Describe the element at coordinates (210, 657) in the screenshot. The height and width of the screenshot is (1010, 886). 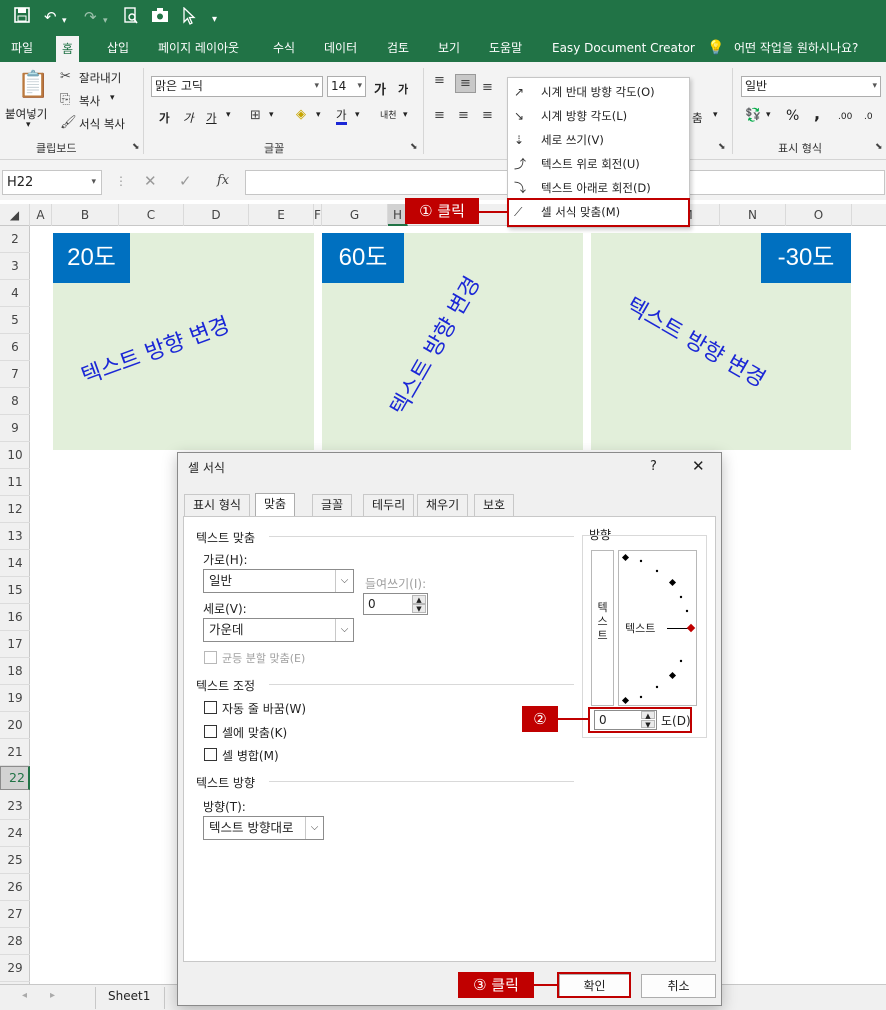
I see `justify-distributed-checkbox` at that location.